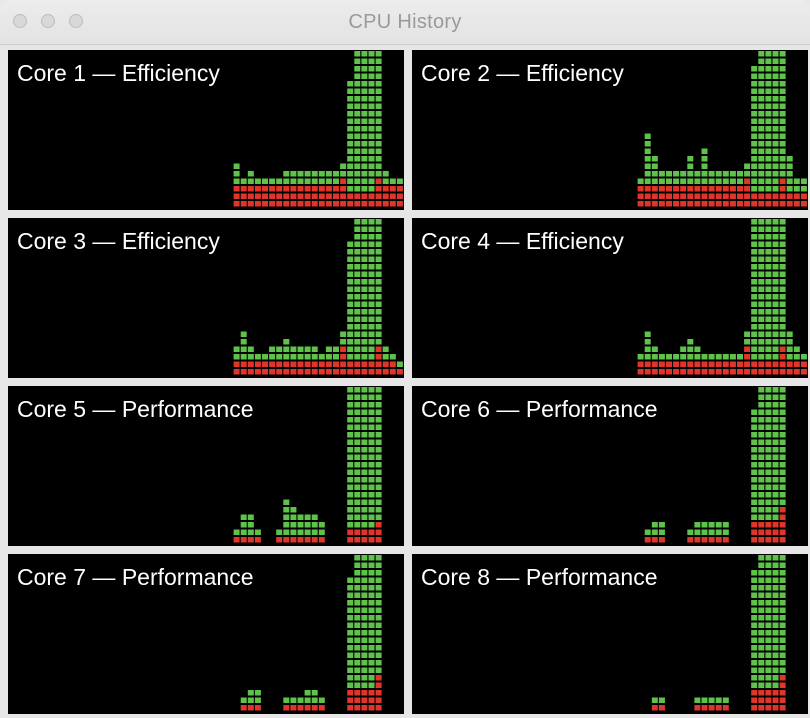 This screenshot has width=810, height=718. Describe the element at coordinates (135, 577) in the screenshot. I see `core-label: Core 7 — Performance` at that location.